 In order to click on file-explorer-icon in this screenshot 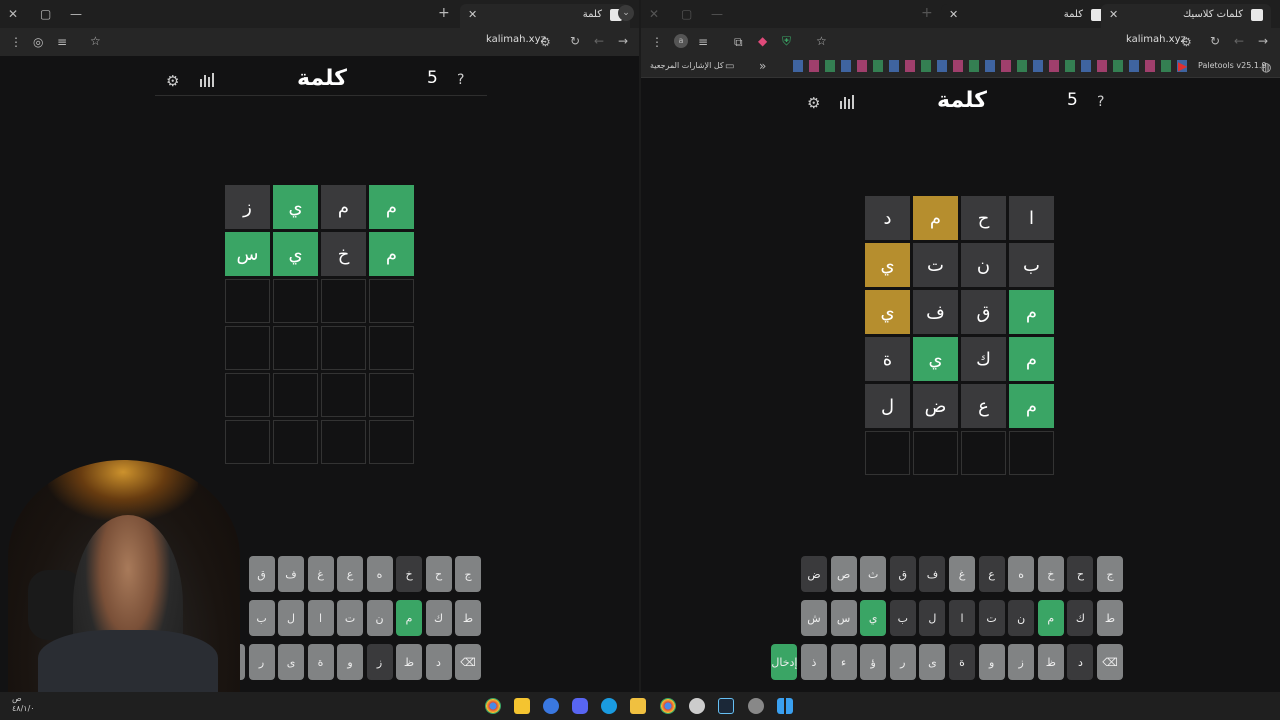, I will do `click(638, 706)`.